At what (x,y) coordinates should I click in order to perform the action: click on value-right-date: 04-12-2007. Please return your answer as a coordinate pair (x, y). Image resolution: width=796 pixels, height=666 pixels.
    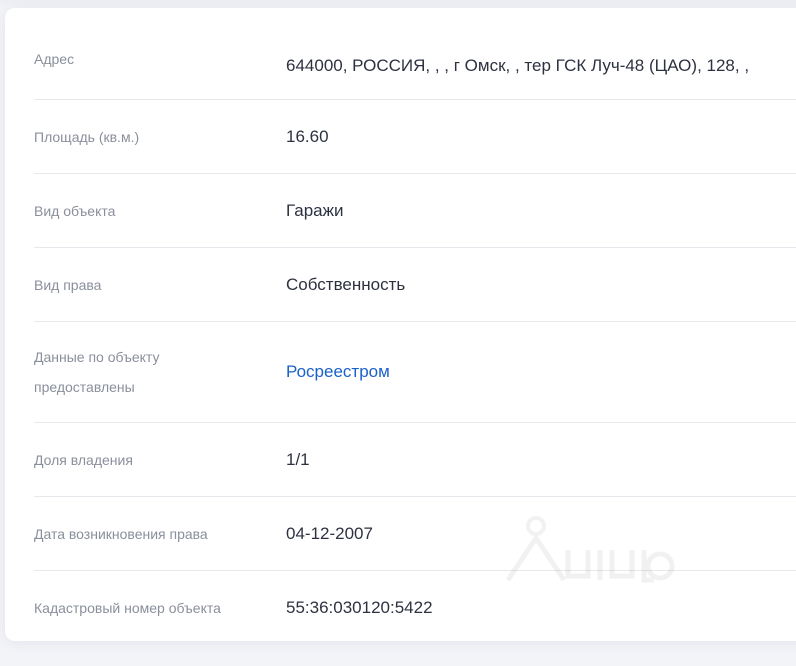
    Looking at the image, I should click on (329, 533).